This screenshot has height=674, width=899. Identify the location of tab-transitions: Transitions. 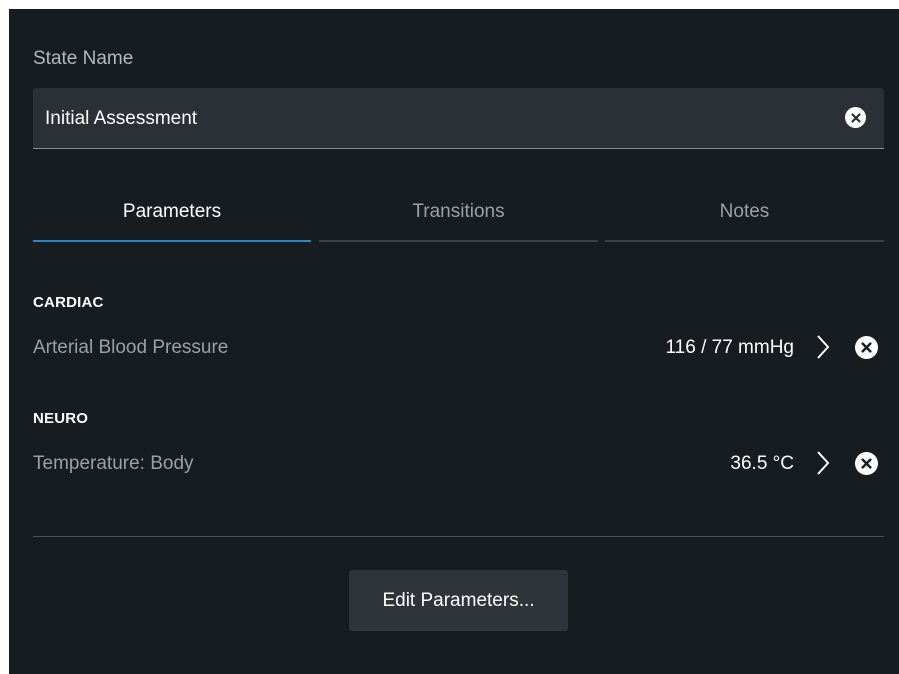
(458, 215).